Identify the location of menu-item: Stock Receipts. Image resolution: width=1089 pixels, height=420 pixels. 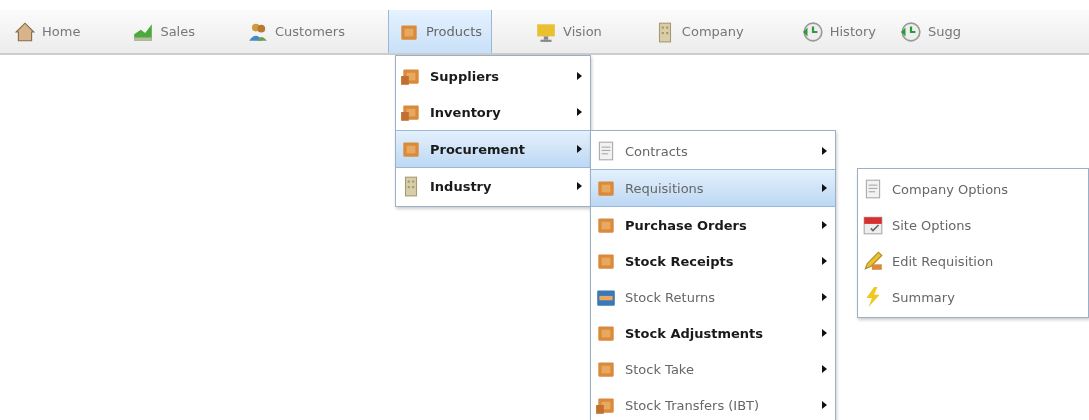
(713, 261).